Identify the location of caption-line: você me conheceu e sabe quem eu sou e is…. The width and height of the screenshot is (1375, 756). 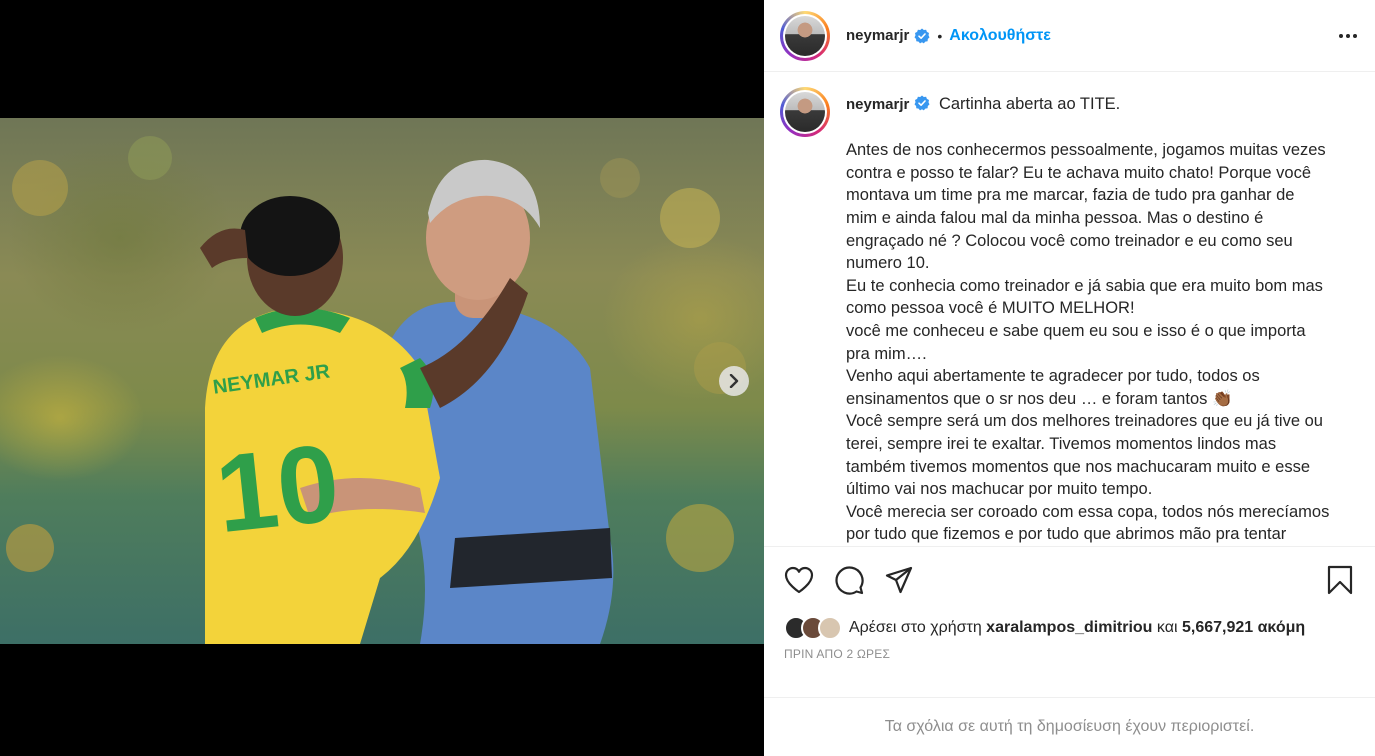
(1076, 330).